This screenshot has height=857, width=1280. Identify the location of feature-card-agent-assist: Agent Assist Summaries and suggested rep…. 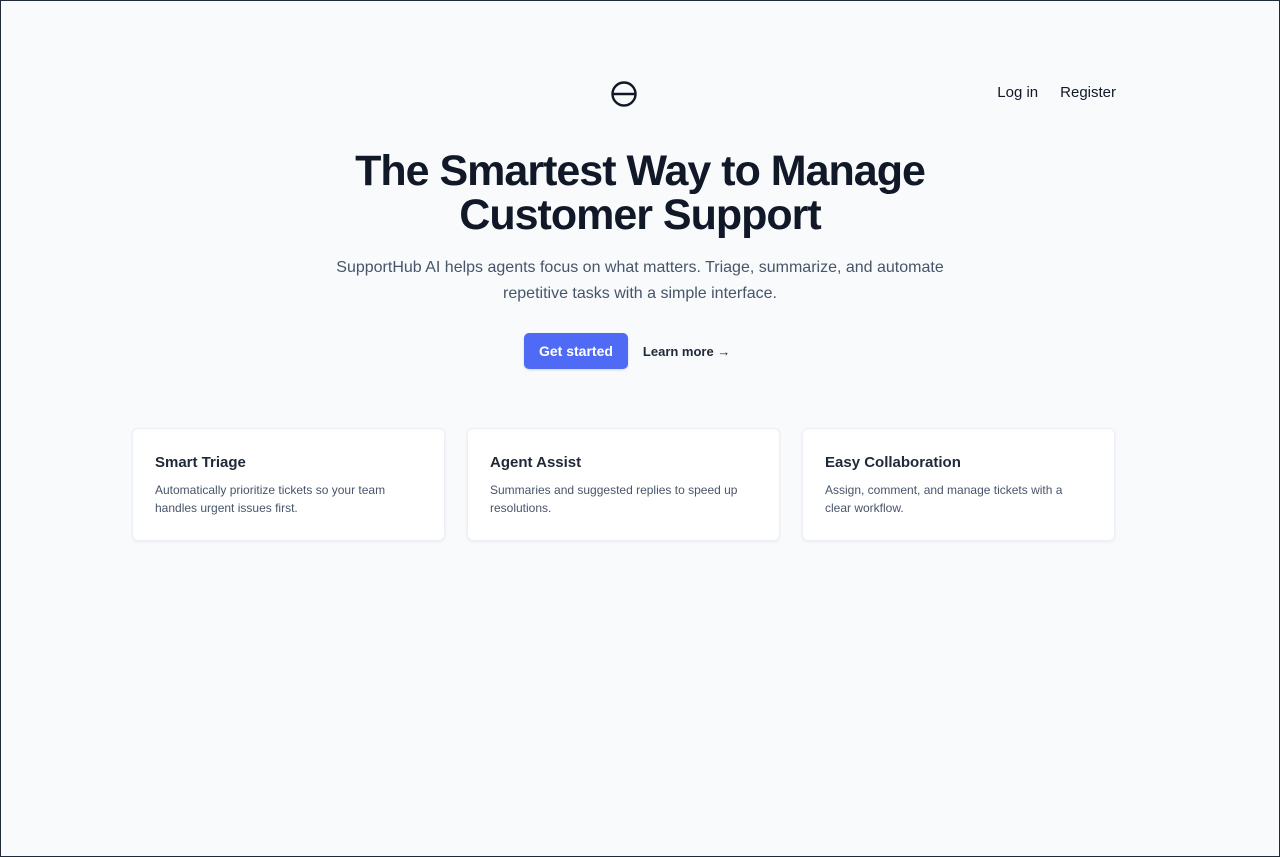
(623, 484).